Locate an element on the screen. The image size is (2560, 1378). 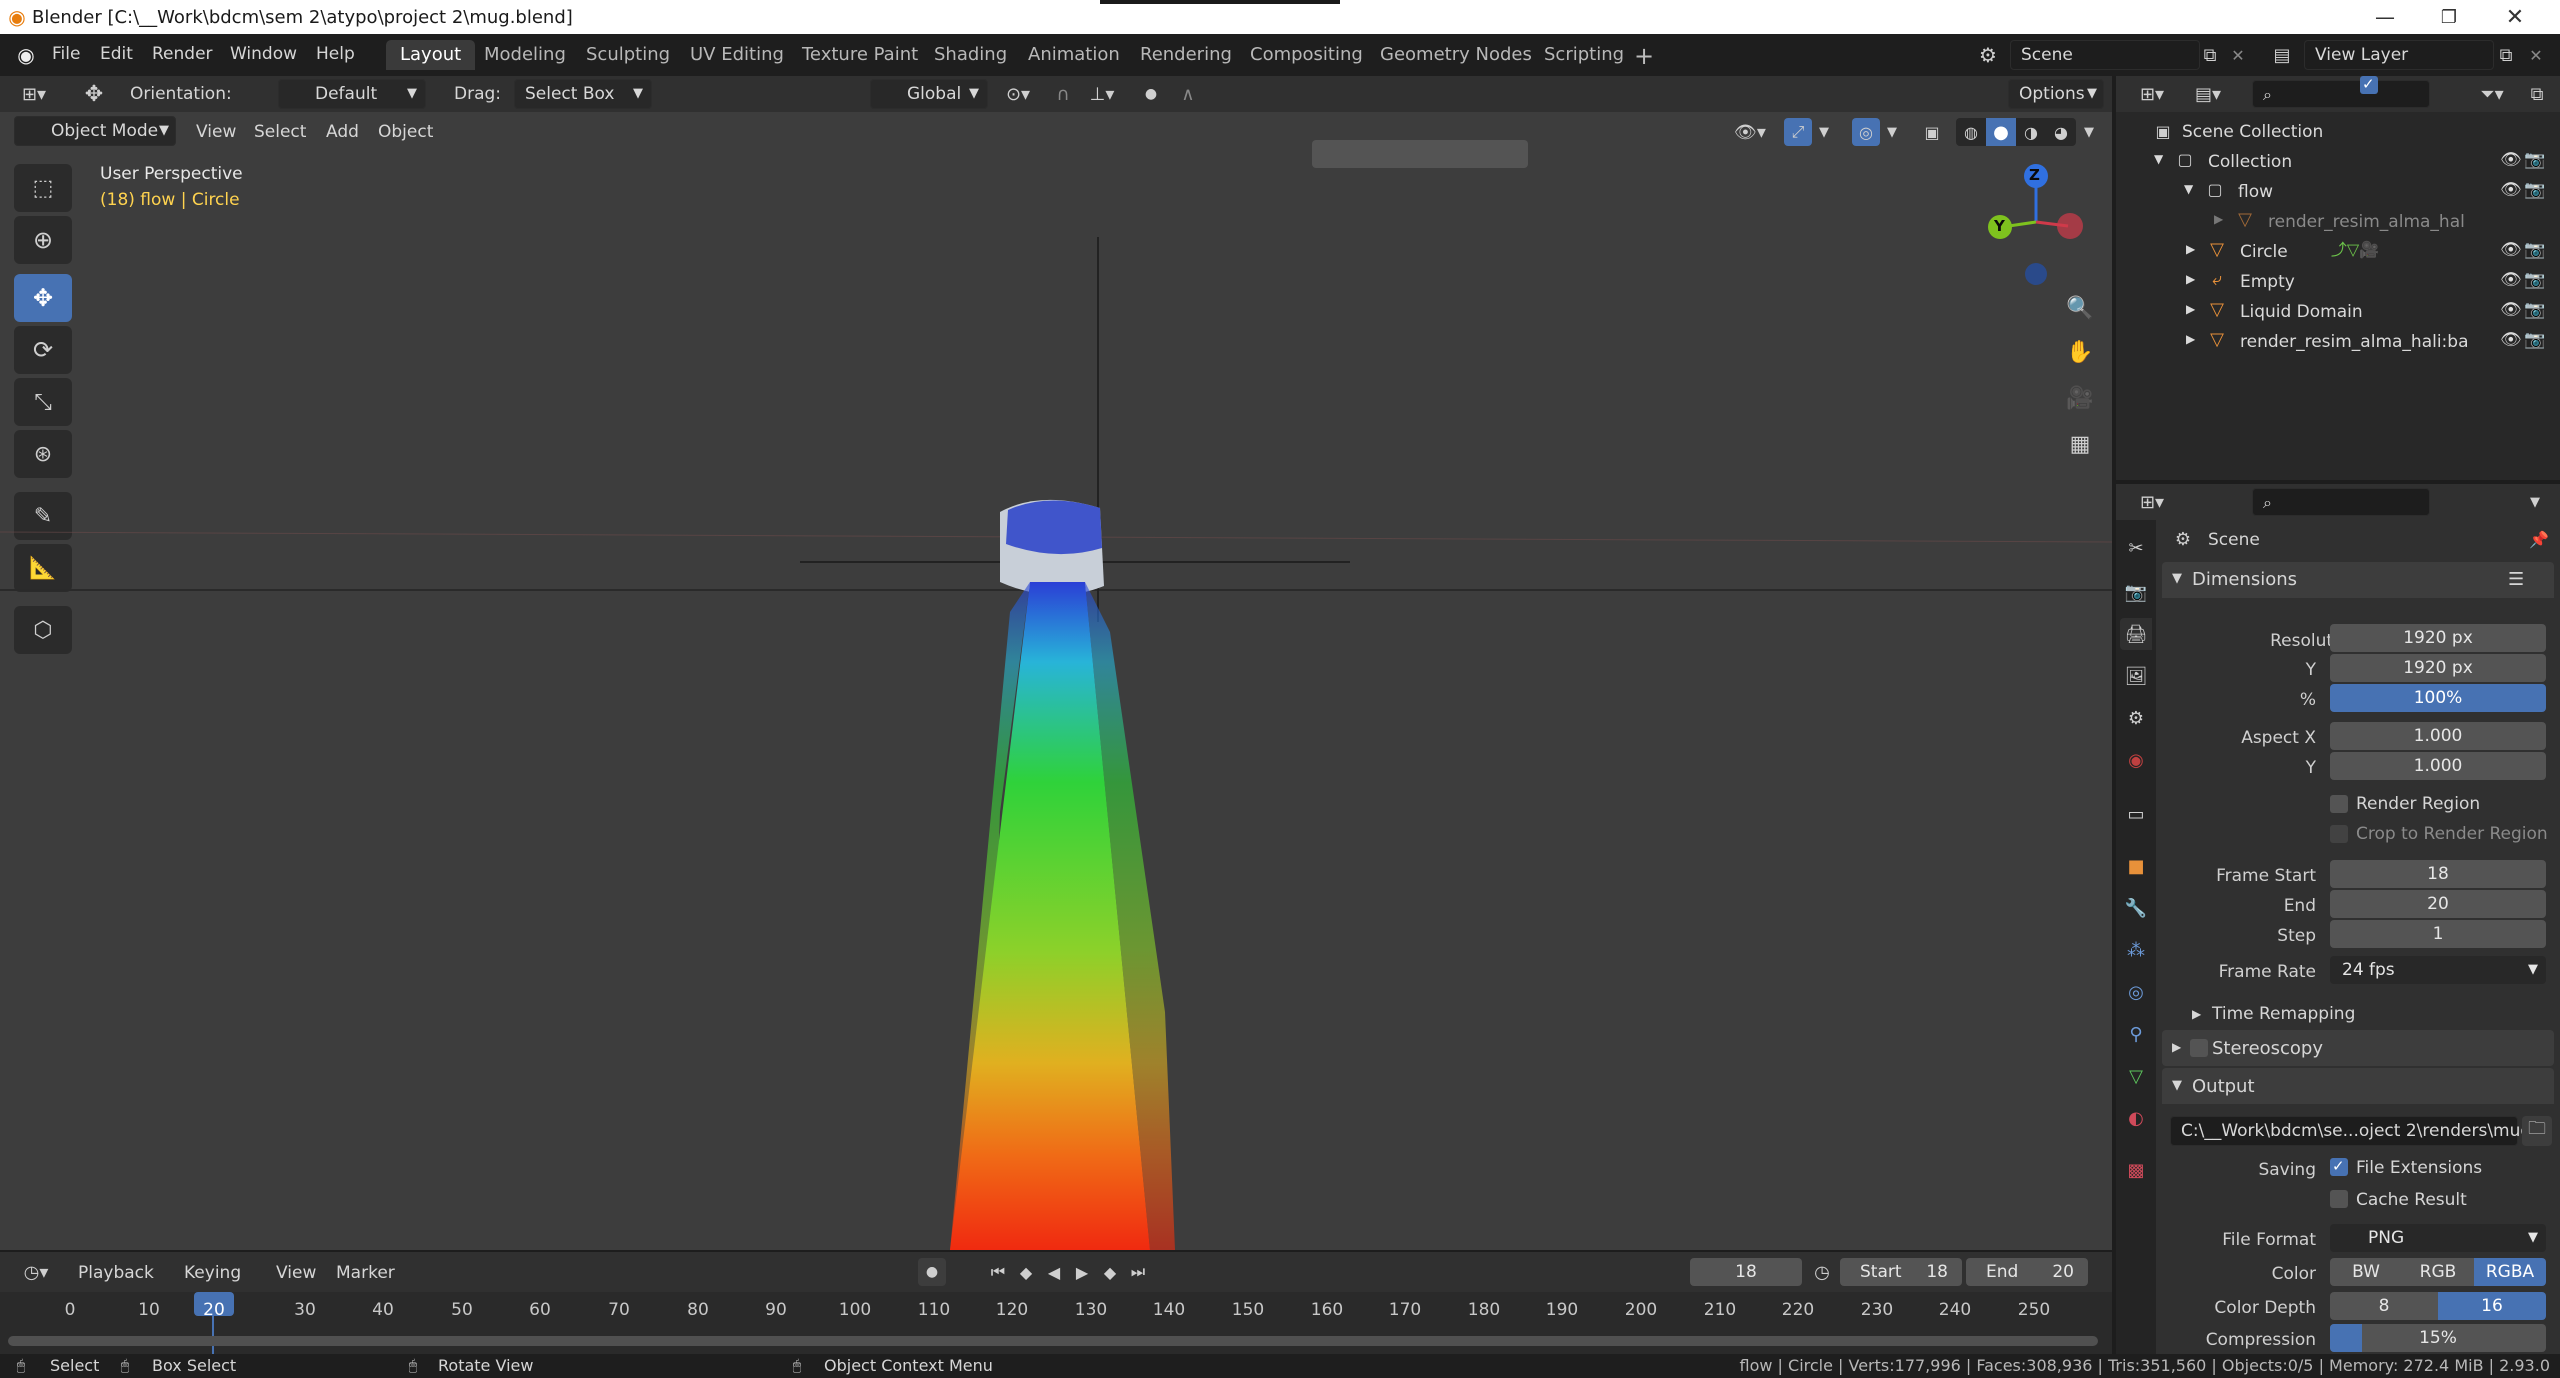
falloff-icon: ∧ is located at coordinates (1188, 94).